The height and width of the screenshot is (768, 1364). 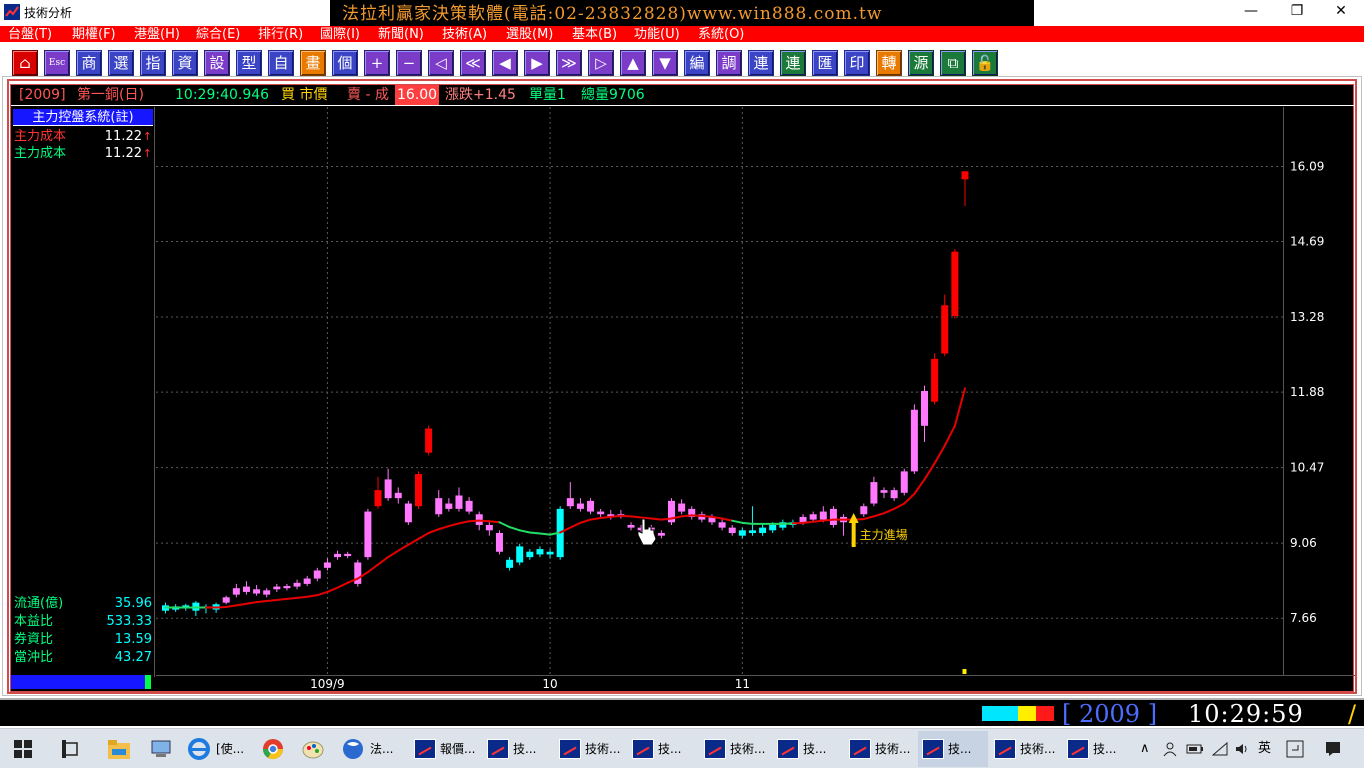 What do you see at coordinates (657, 34) in the screenshot?
I see `menu-item: 功能(U)` at bounding box center [657, 34].